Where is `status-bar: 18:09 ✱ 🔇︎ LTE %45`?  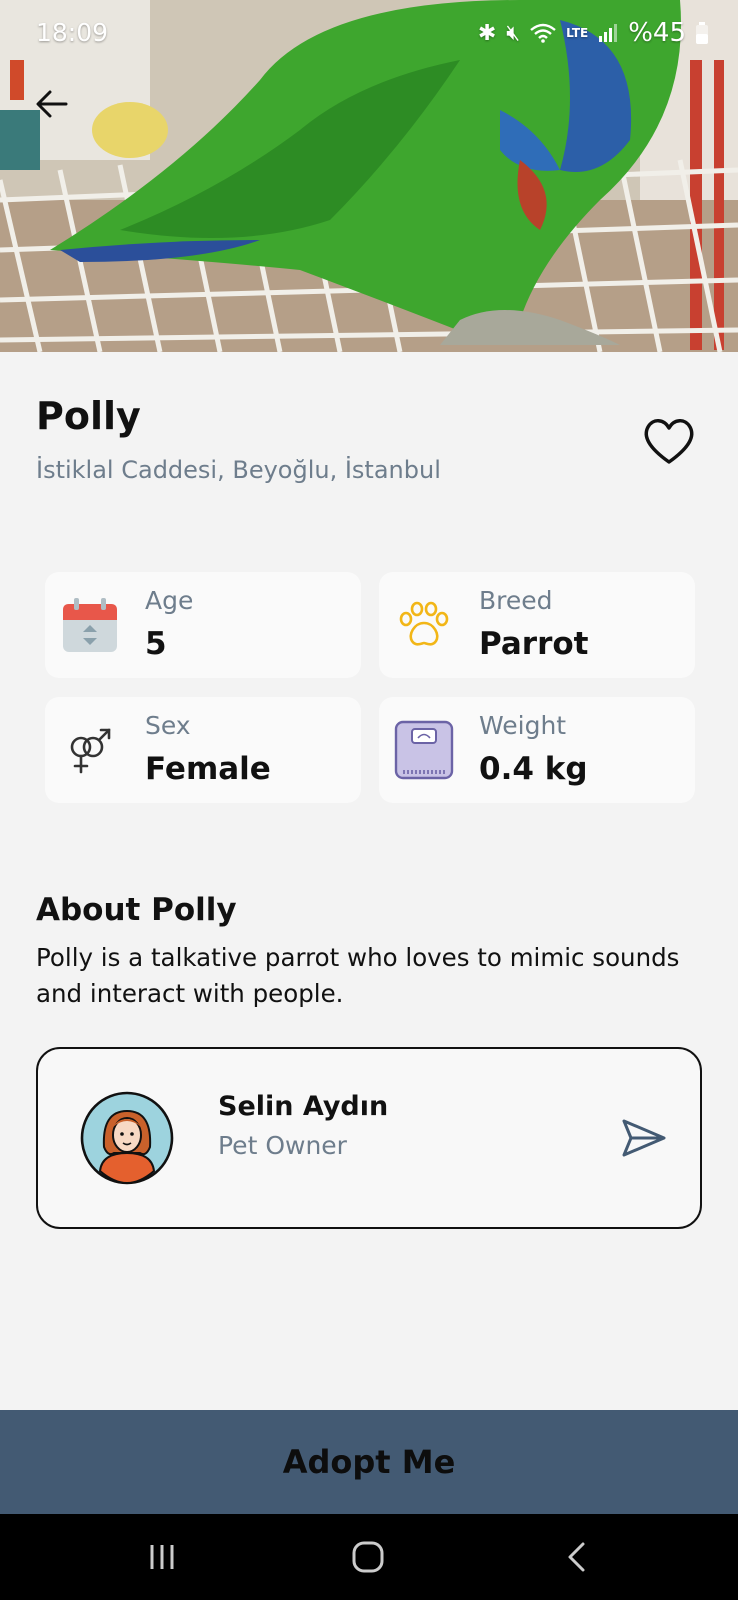
status-bar: 18:09 ✱ 🔇︎ LTE %45 is located at coordinates (369, 35).